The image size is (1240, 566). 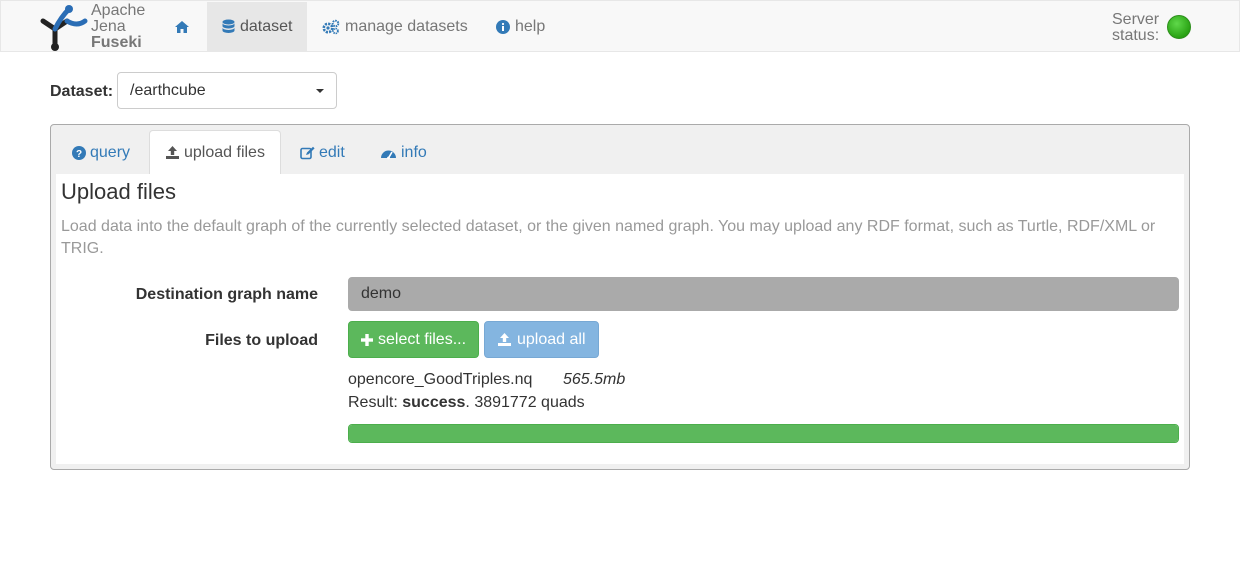 What do you see at coordinates (594, 379) in the screenshot?
I see `file-size: 565.5mb` at bounding box center [594, 379].